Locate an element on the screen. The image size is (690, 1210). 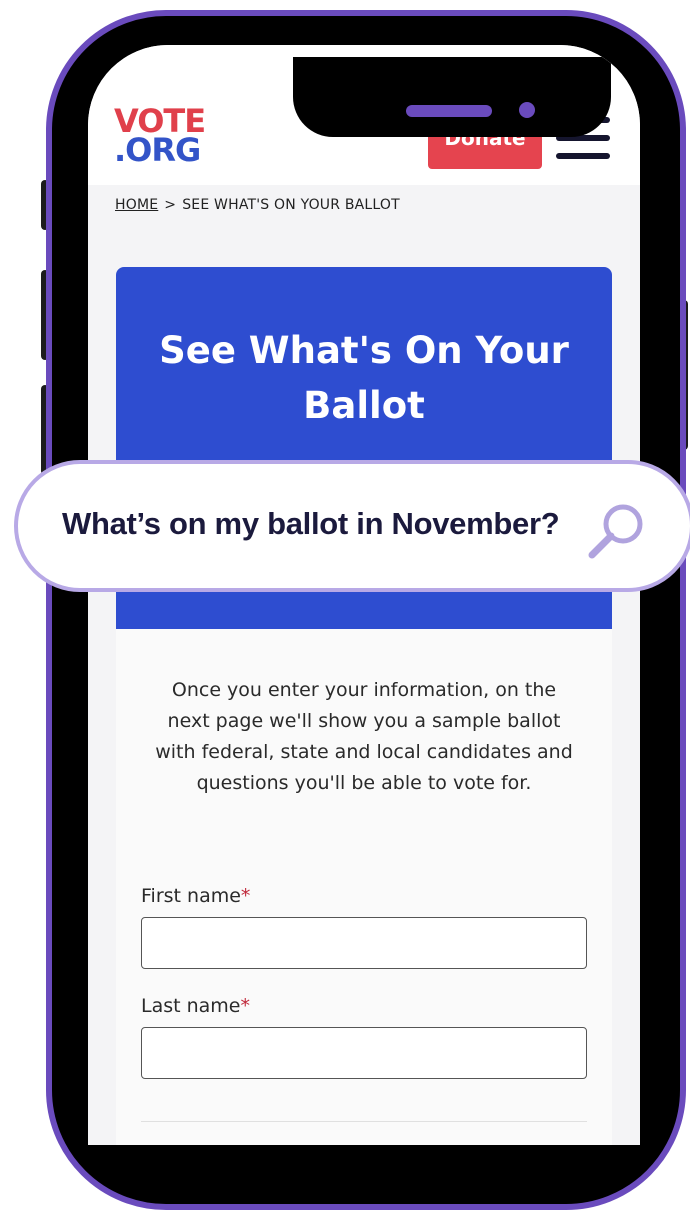
first-name-label-text: First name is located at coordinates (191, 896).